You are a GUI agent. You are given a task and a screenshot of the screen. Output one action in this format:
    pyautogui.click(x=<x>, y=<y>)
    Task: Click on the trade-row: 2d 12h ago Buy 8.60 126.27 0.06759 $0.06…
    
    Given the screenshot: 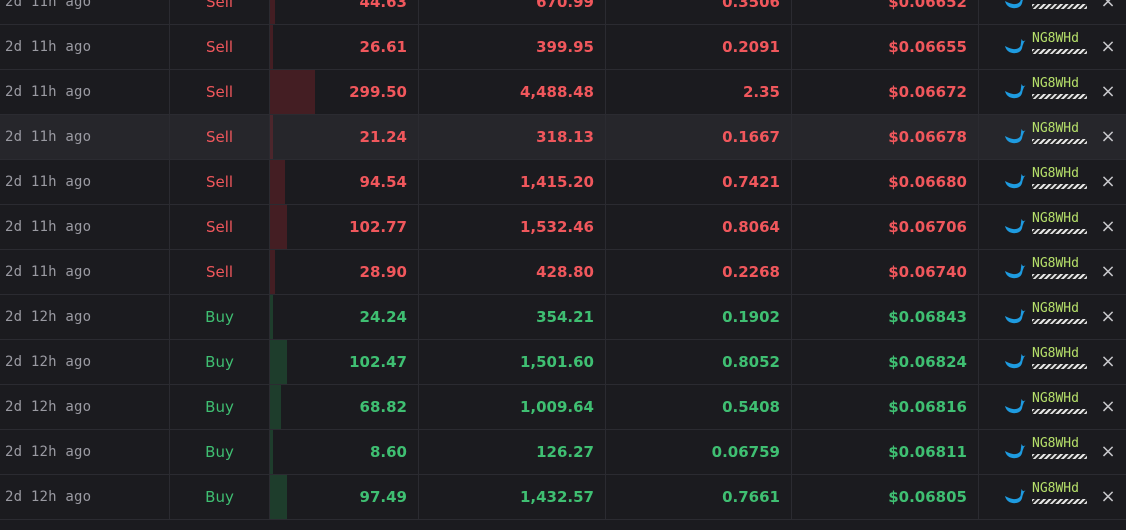 What is the action you would take?
    pyautogui.click(x=563, y=452)
    